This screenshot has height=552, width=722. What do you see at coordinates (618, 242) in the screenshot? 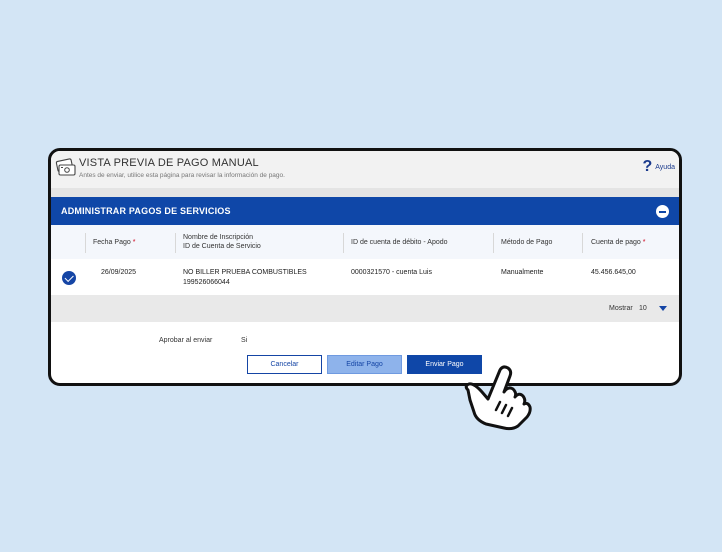
I see `column-header-cuenta-pago: Cuenta de pago *` at bounding box center [618, 242].